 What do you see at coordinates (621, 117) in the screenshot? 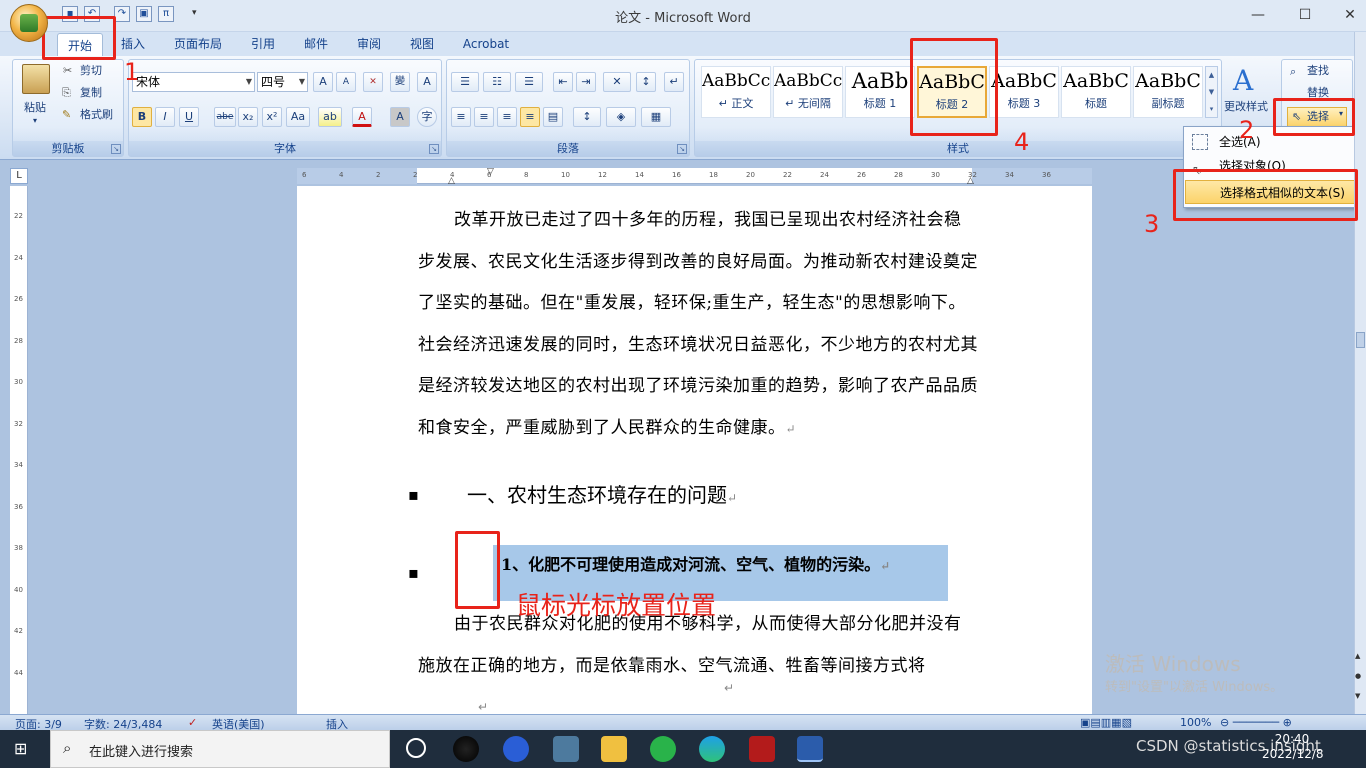
I see `shading-icon: ◈` at bounding box center [621, 117].